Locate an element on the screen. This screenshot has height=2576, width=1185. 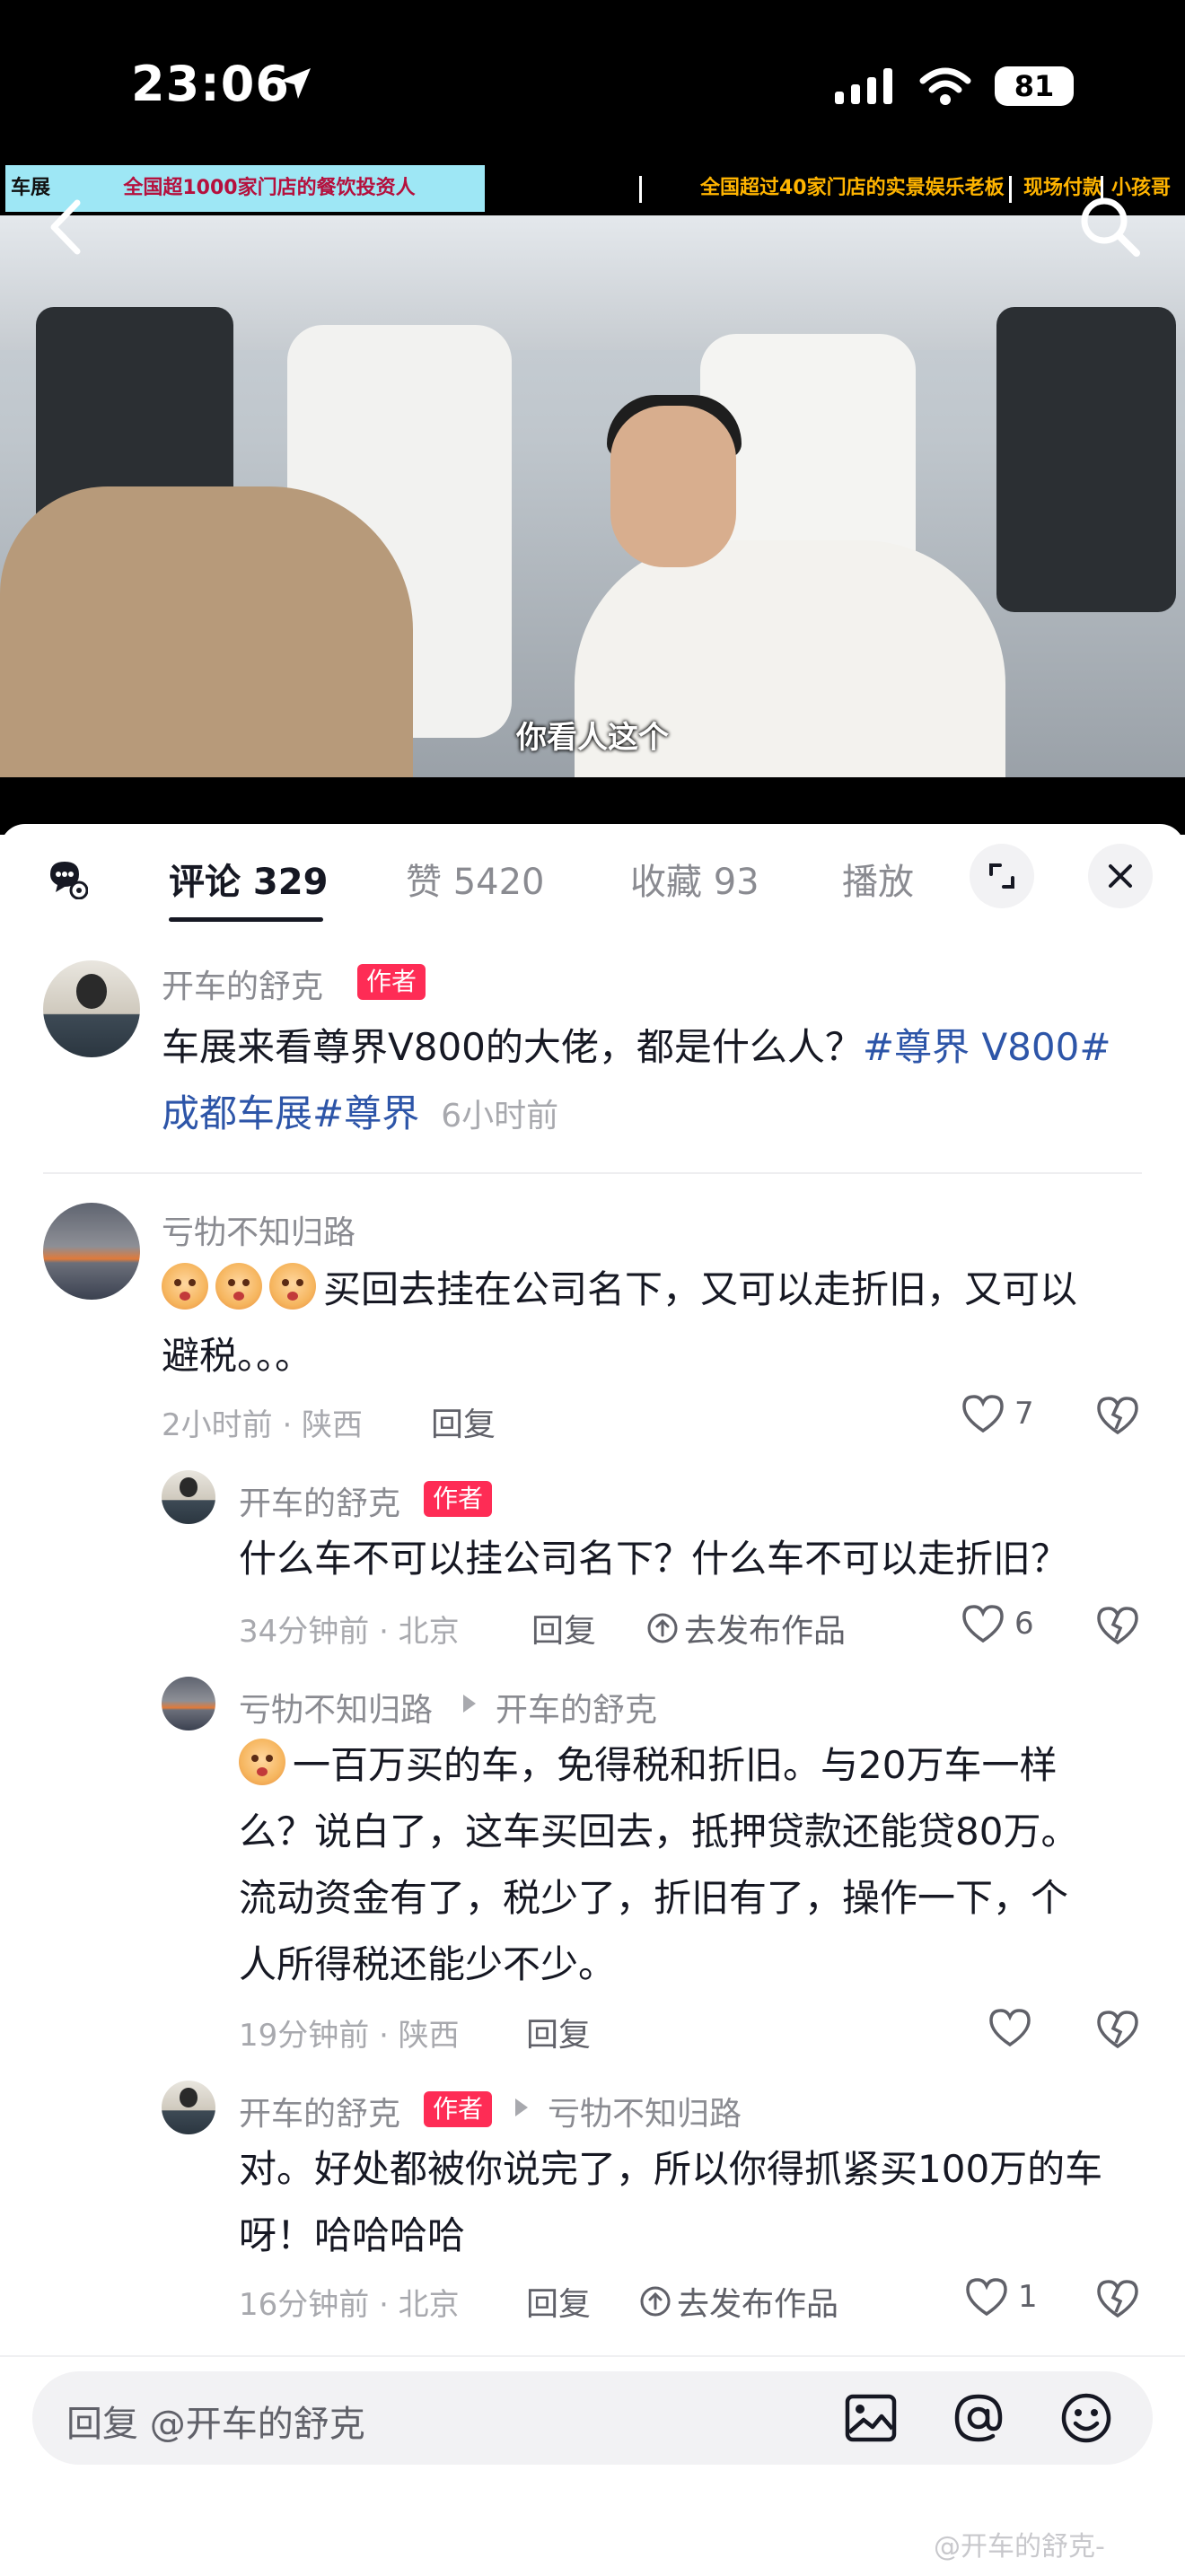
like-button: 7 is located at coordinates (997, 1413).